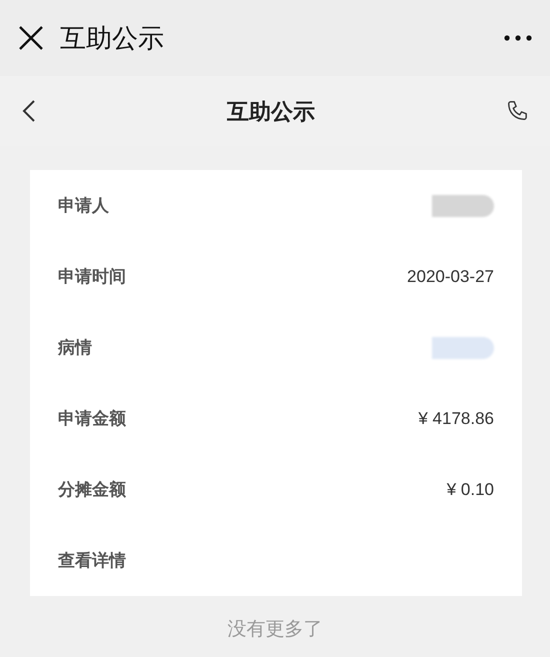 The image size is (550, 657). What do you see at coordinates (456, 419) in the screenshot?
I see `field-value: ¥ 4178.86` at bounding box center [456, 419].